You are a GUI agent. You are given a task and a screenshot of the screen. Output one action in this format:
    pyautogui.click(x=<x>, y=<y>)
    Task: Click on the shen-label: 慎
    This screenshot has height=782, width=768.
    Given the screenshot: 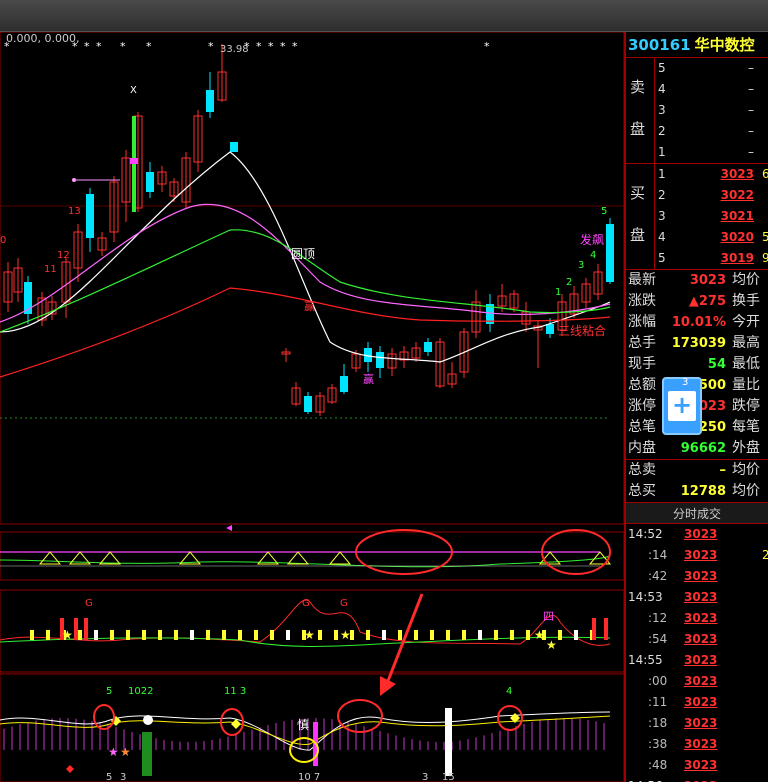 What is the action you would take?
    pyautogui.click(x=303, y=725)
    